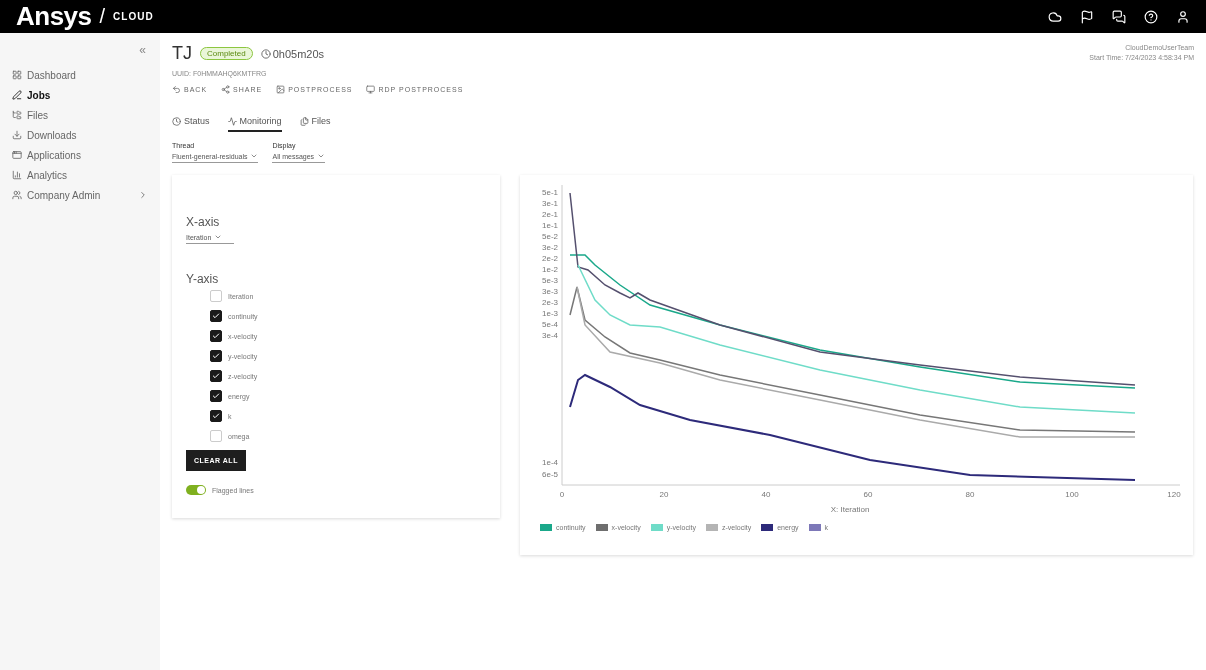 This screenshot has height=670, width=1206. I want to click on user-icon, so click(1183, 16).